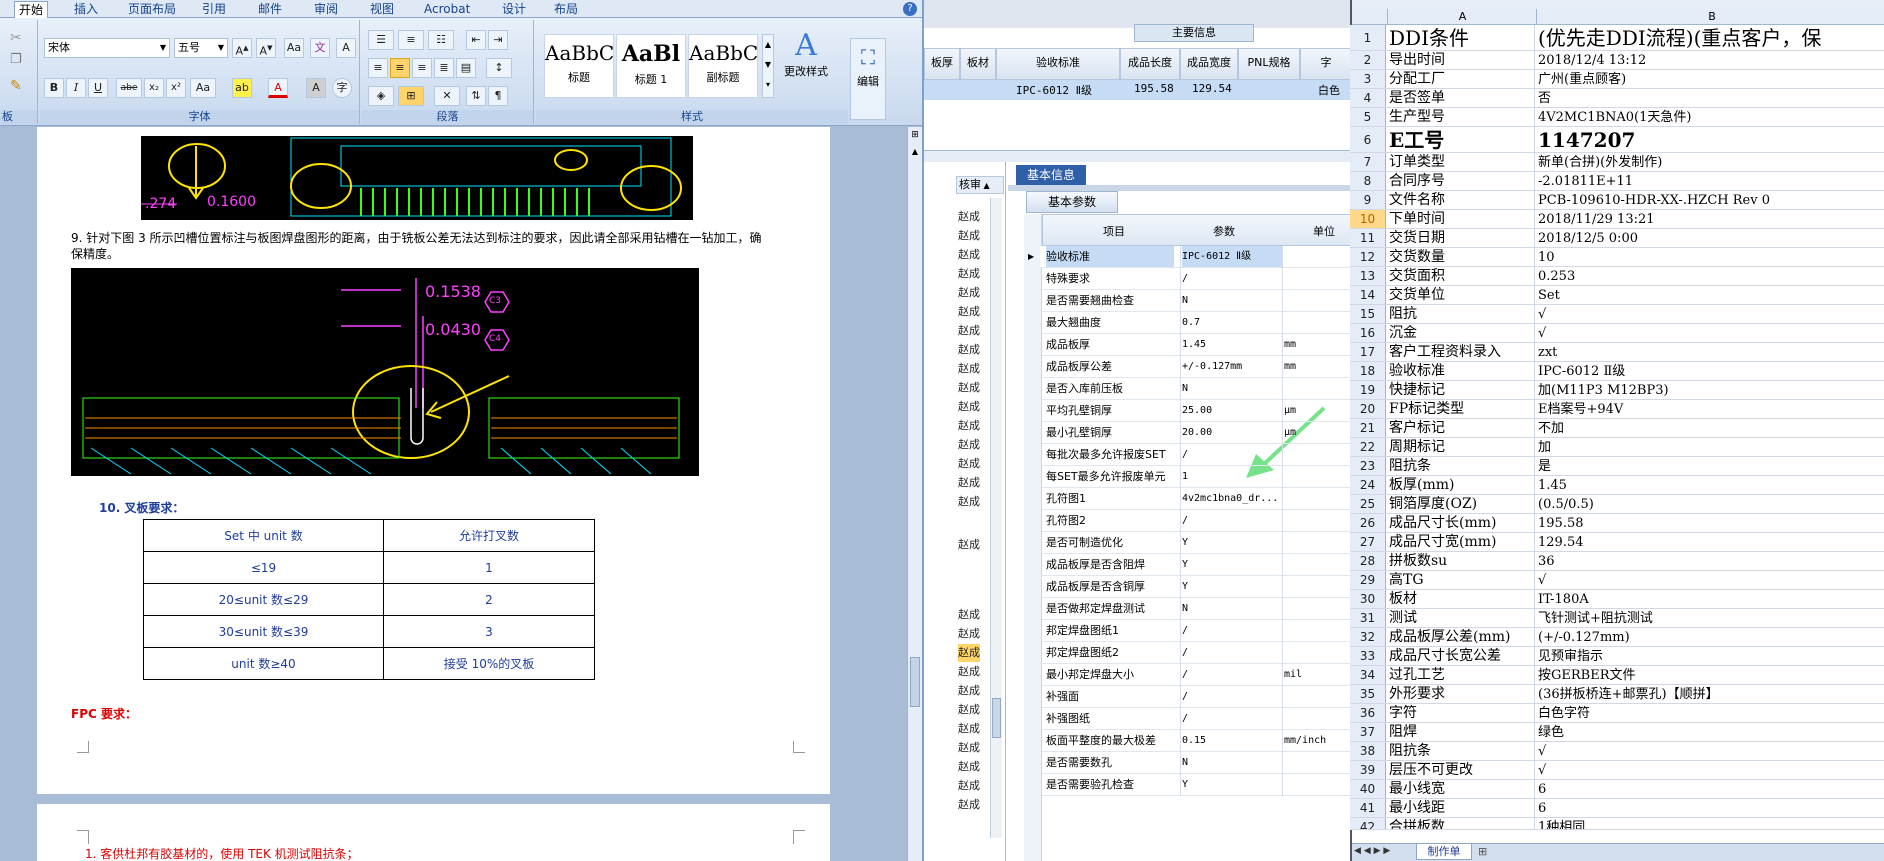  Describe the element at coordinates (400, 68) in the screenshot. I see `align-center-icon: ≡` at that location.